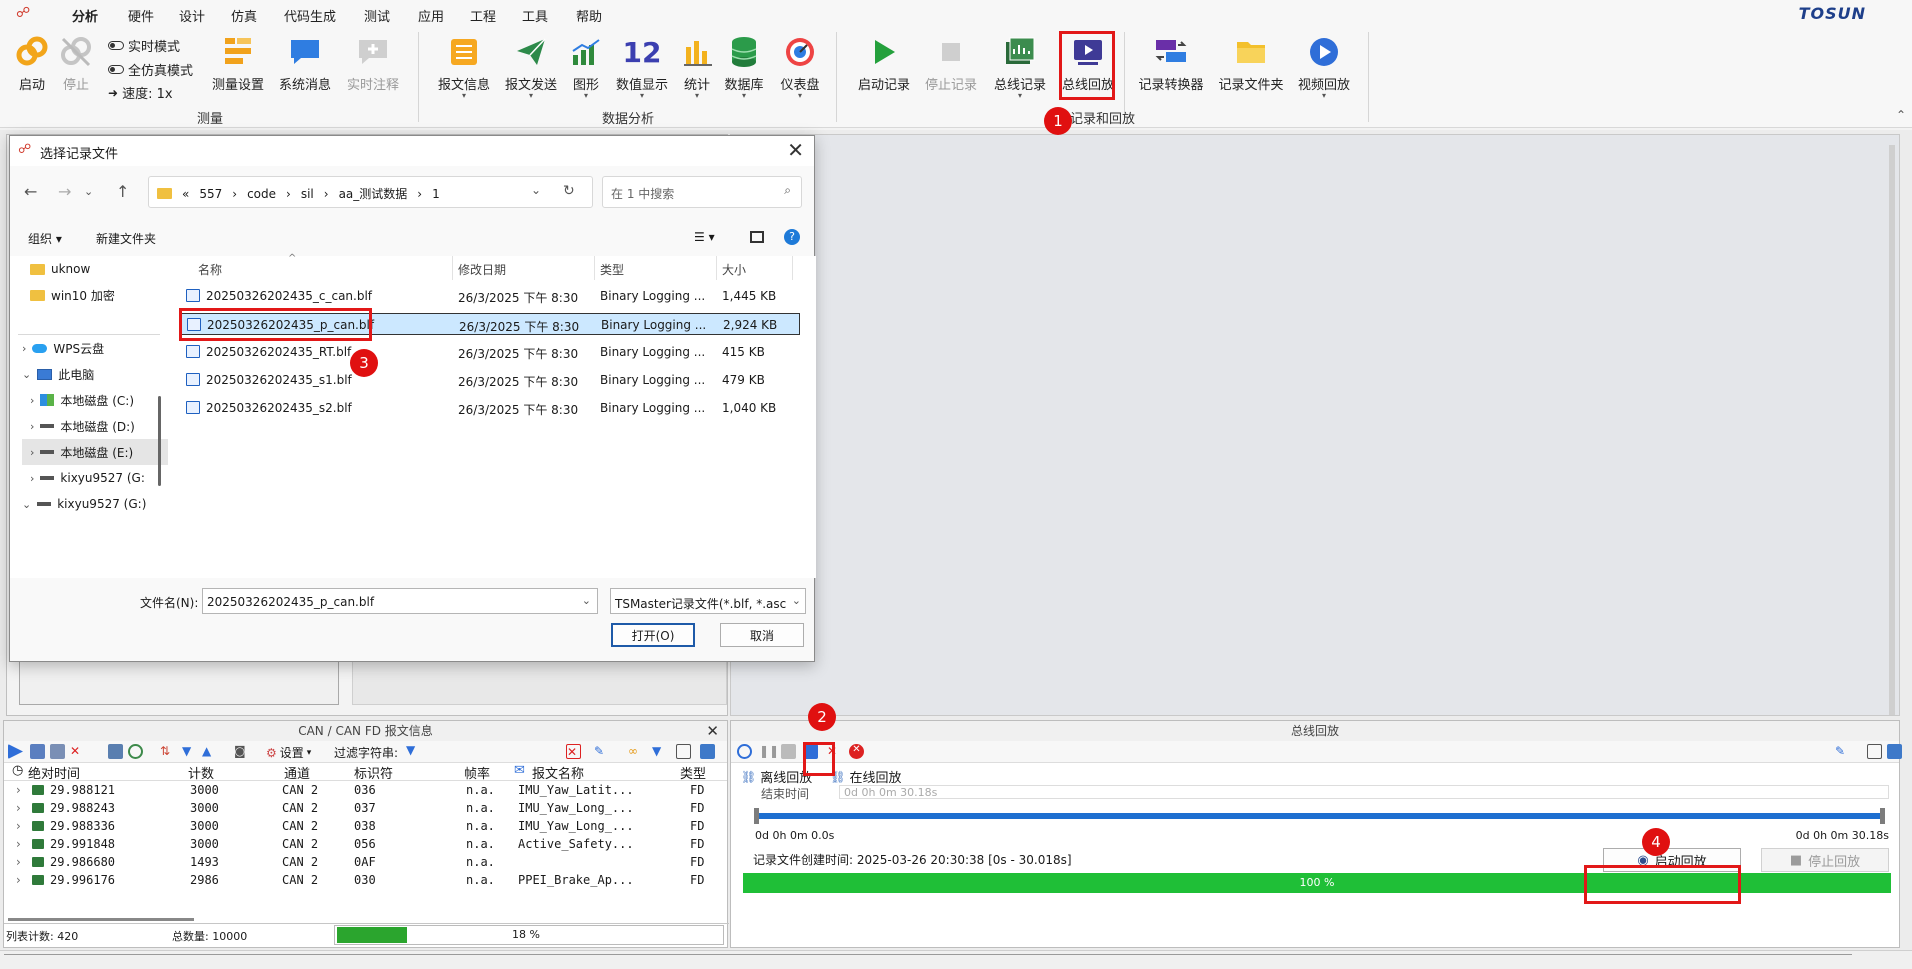  What do you see at coordinates (884, 63) in the screenshot?
I see `start-recording-button: 启动记录` at bounding box center [884, 63].